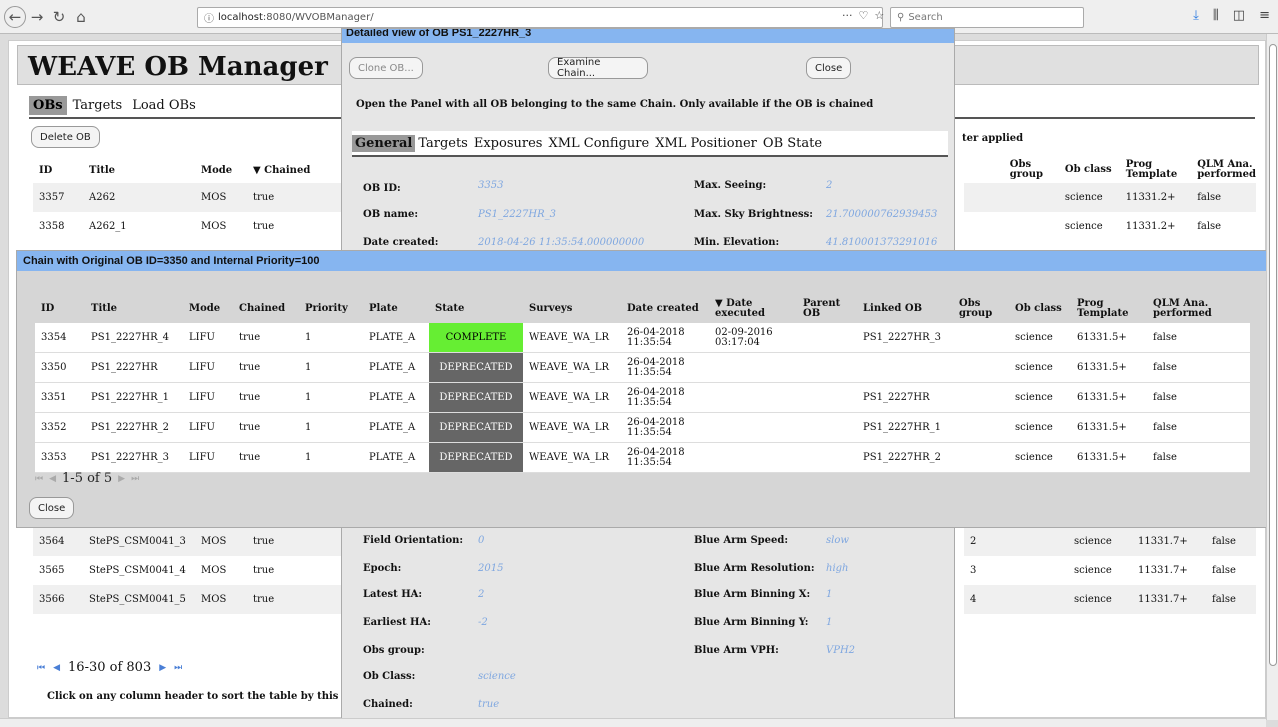 The image size is (1278, 727). Describe the element at coordinates (108, 226) in the screenshot. I see `cell-title: A262_1` at that location.